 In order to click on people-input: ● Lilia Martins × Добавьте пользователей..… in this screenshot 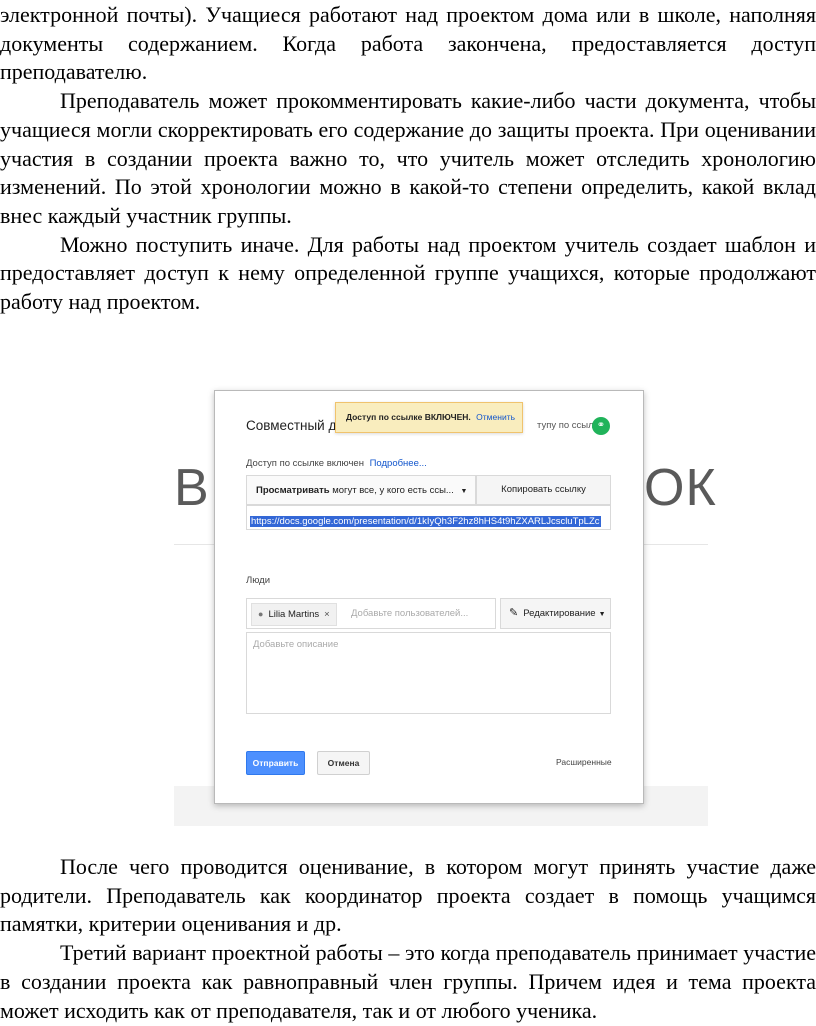, I will do `click(371, 613)`.